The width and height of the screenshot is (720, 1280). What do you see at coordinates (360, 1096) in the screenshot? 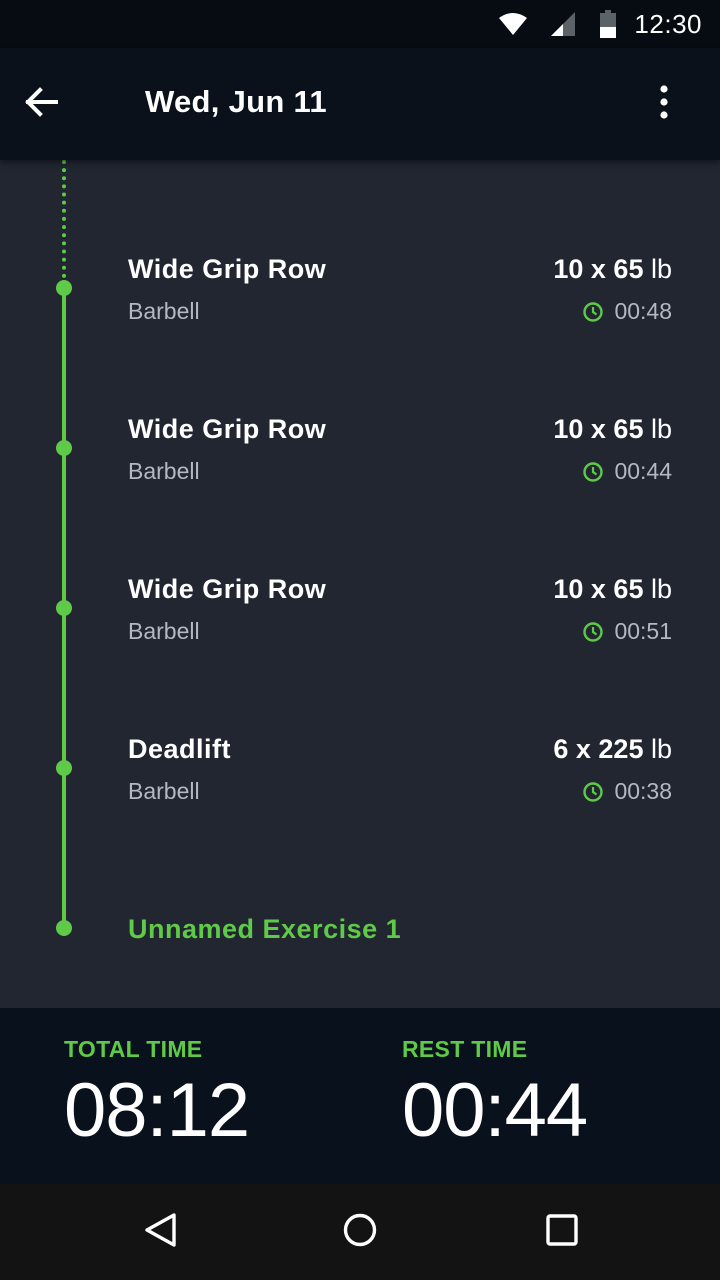
I see `timer-footer: TOTAL TIME 08:12 REST TIME 00:44` at bounding box center [360, 1096].